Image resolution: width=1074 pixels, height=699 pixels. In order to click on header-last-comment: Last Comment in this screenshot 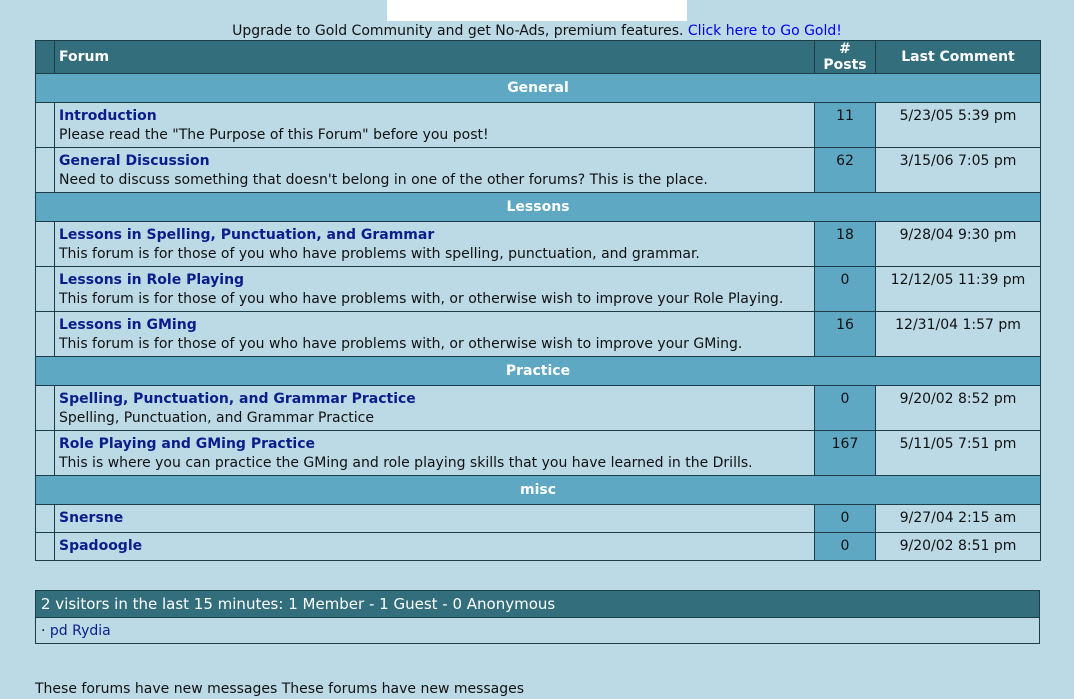, I will do `click(958, 57)`.